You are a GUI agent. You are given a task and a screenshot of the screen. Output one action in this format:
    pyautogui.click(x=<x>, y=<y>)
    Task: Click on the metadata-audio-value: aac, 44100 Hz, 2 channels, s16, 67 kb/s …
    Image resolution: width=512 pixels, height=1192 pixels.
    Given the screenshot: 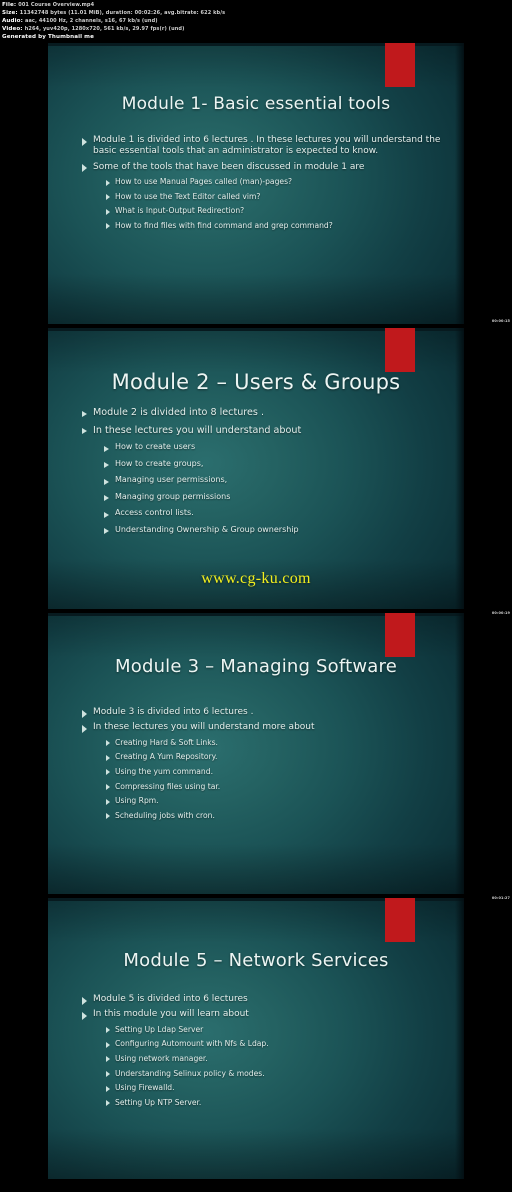 What is the action you would take?
    pyautogui.click(x=91, y=21)
    